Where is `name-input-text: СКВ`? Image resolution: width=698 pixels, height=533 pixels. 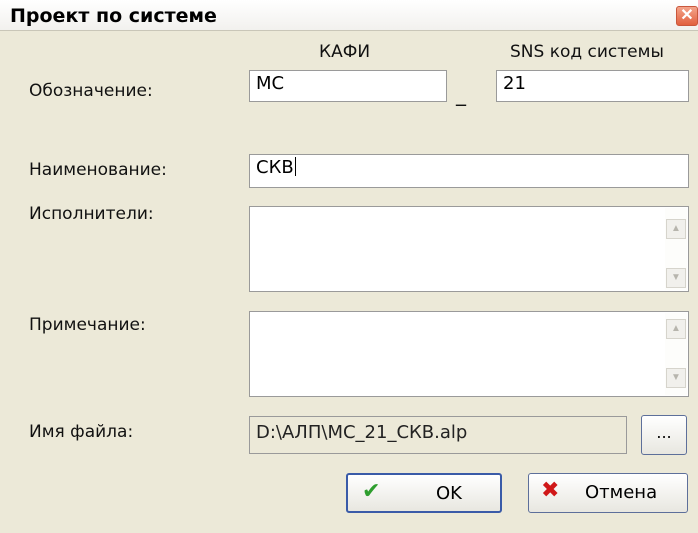 name-input-text: СКВ is located at coordinates (275, 167).